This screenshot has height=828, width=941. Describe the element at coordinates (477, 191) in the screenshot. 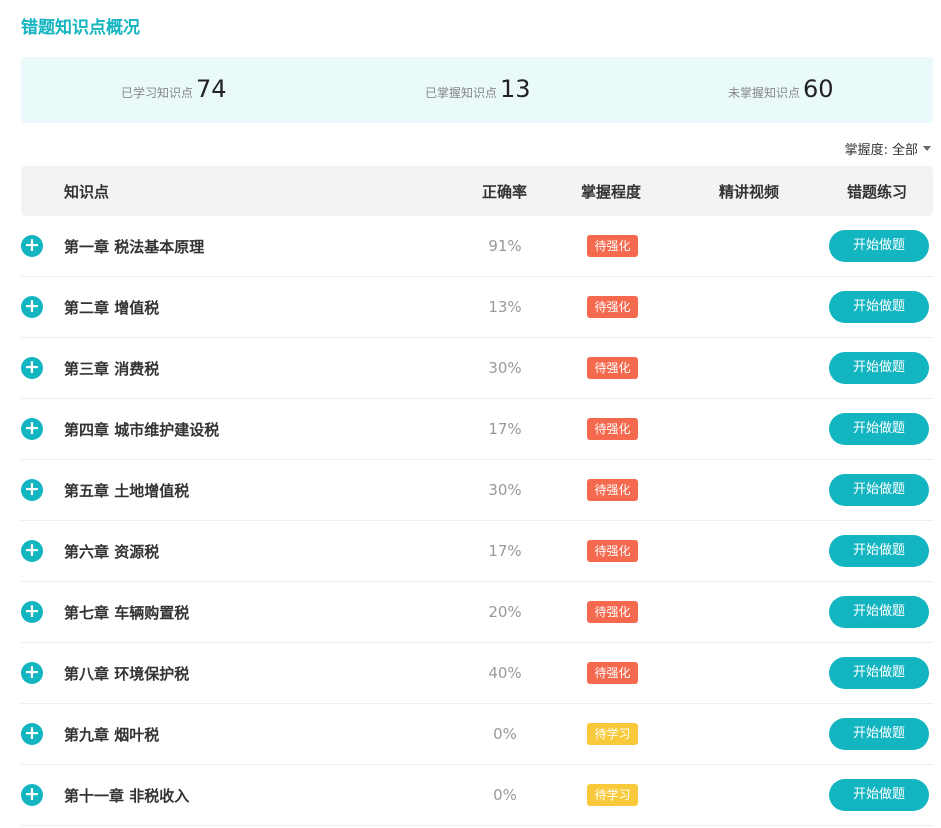

I see `table-header: 知识点 正确率 掌握程度 精讲视频 错题练习` at that location.